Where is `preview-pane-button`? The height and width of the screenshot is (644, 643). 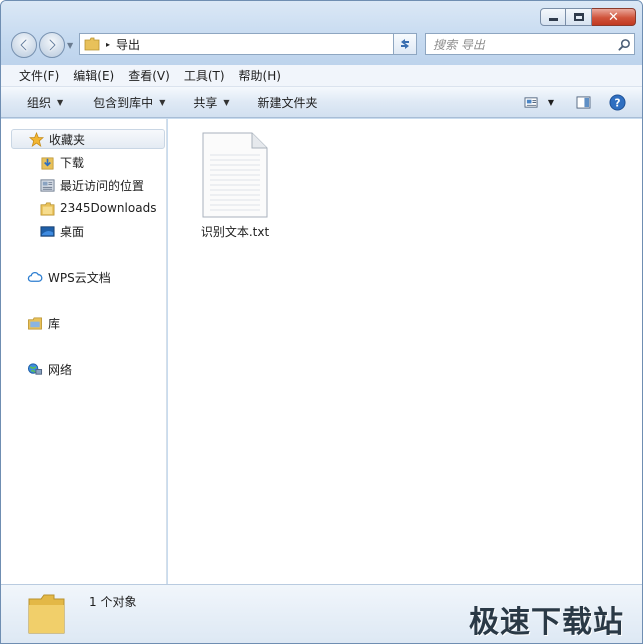 preview-pane-button is located at coordinates (583, 102).